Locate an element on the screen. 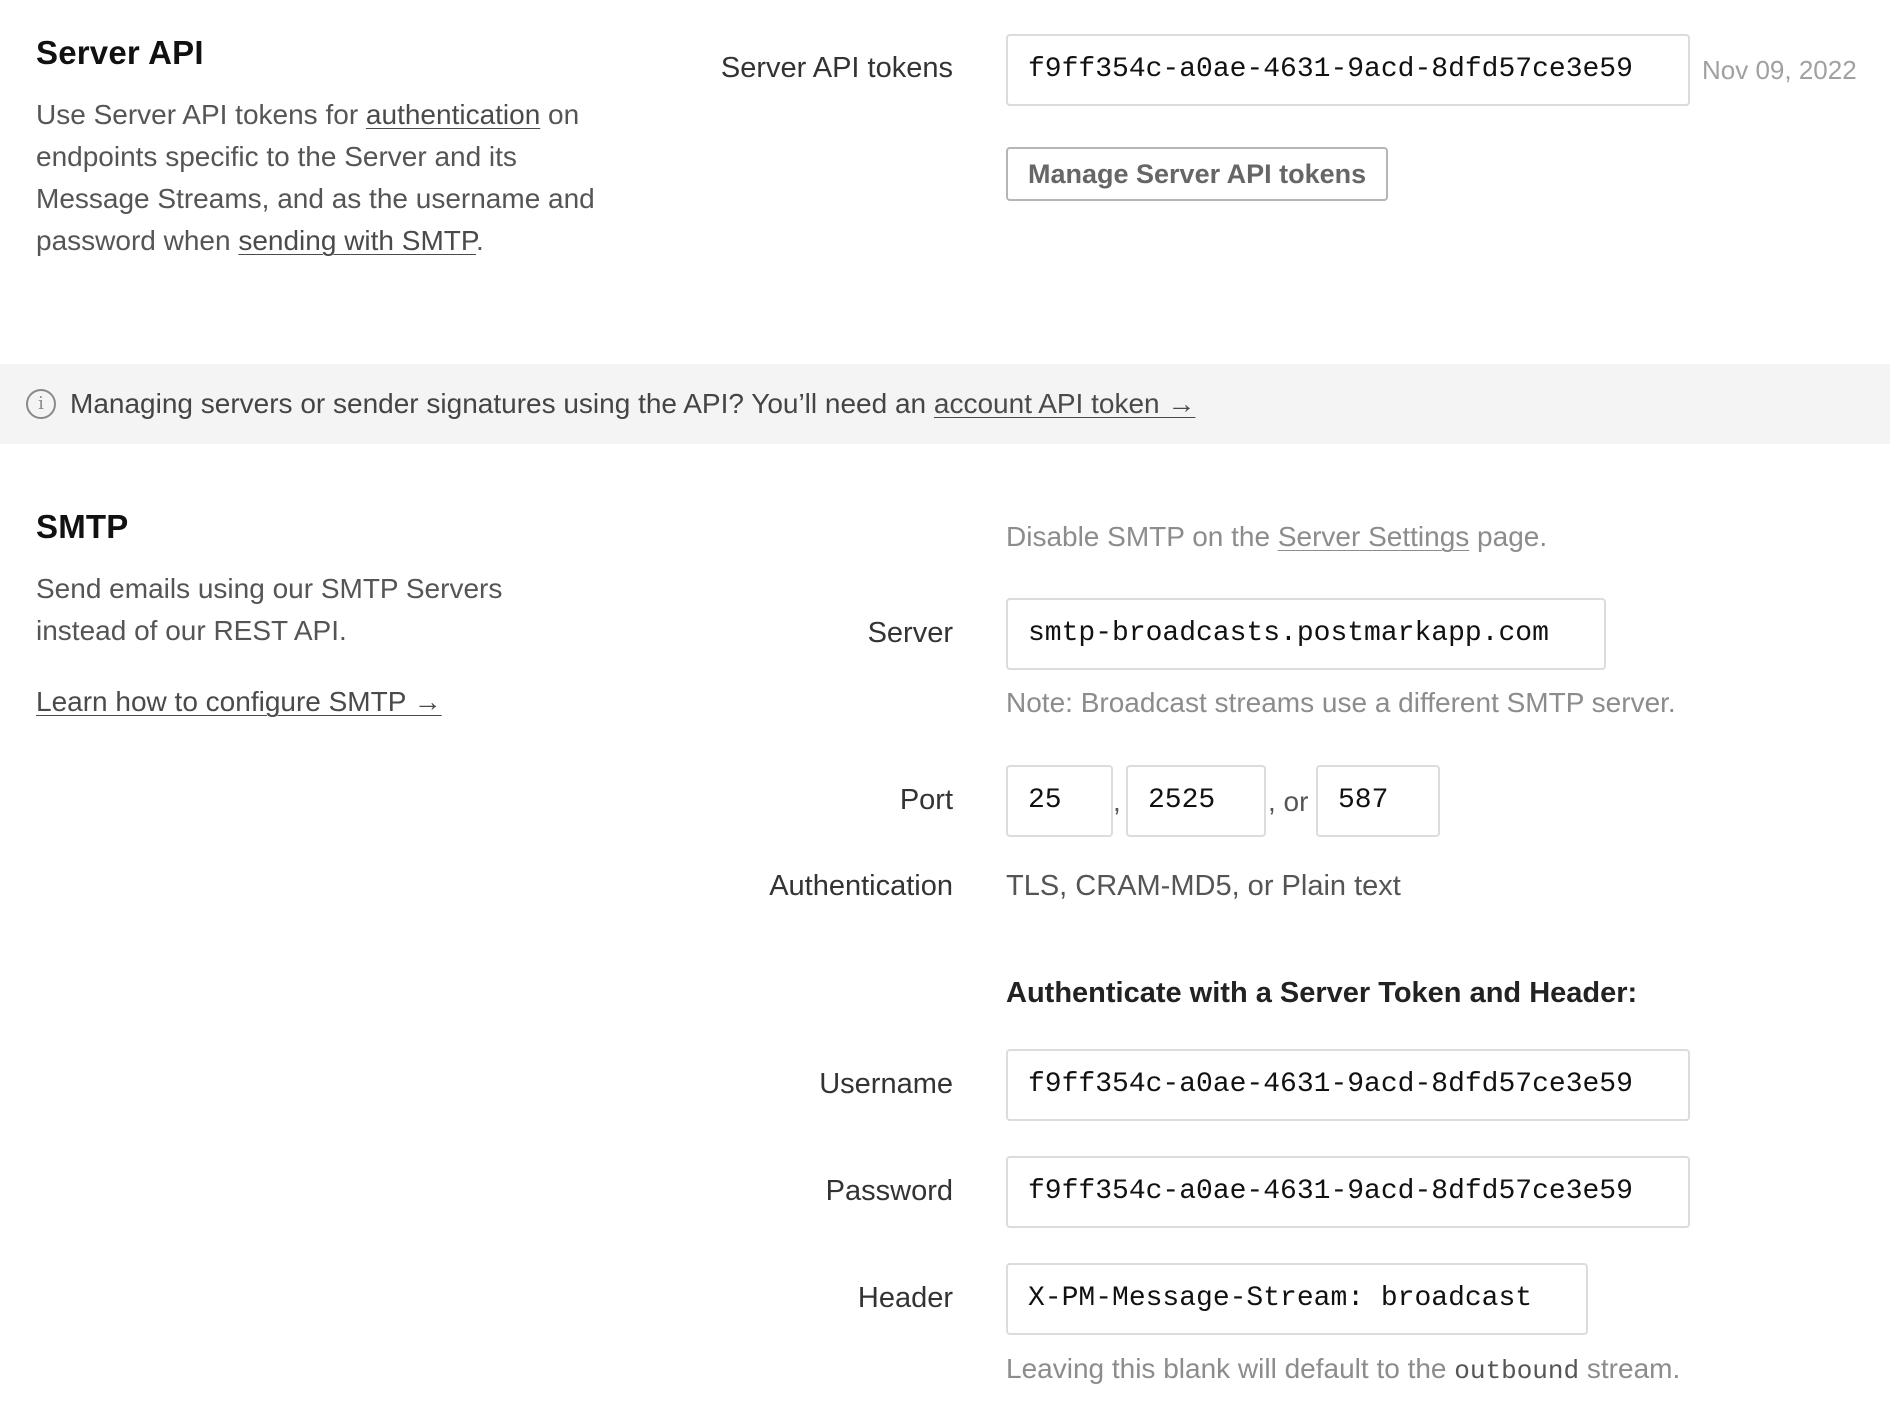 The image size is (1890, 1420). port-separator-or: , or is located at coordinates (1288, 801).